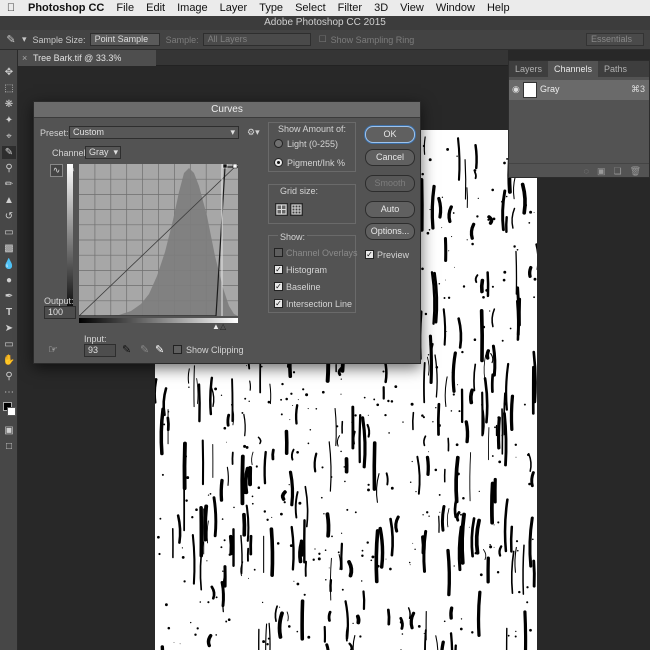 The height and width of the screenshot is (650, 650). I want to click on targeted-adjustment-icon: ☞, so click(53, 349).